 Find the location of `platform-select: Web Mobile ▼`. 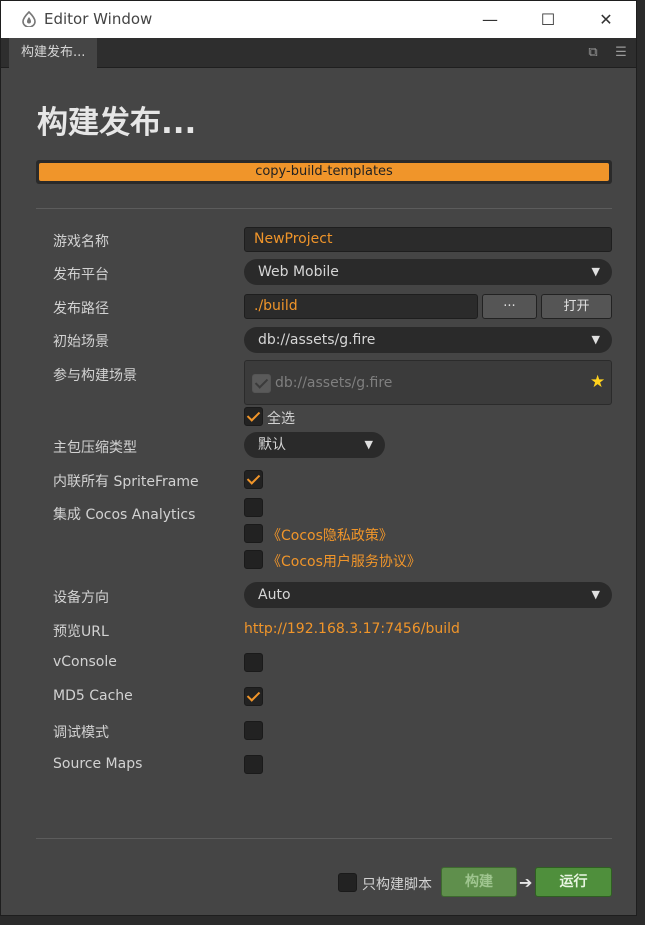

platform-select: Web Mobile ▼ is located at coordinates (428, 272).